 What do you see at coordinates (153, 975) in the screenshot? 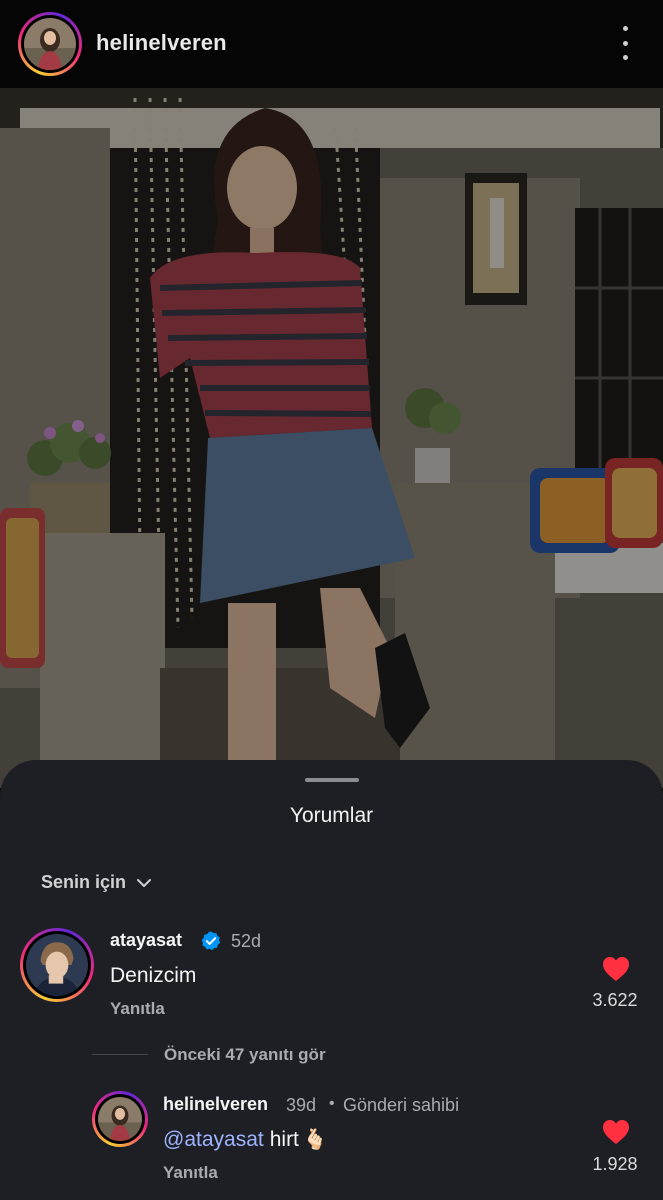
I see `comment-text: Denizcim` at bounding box center [153, 975].